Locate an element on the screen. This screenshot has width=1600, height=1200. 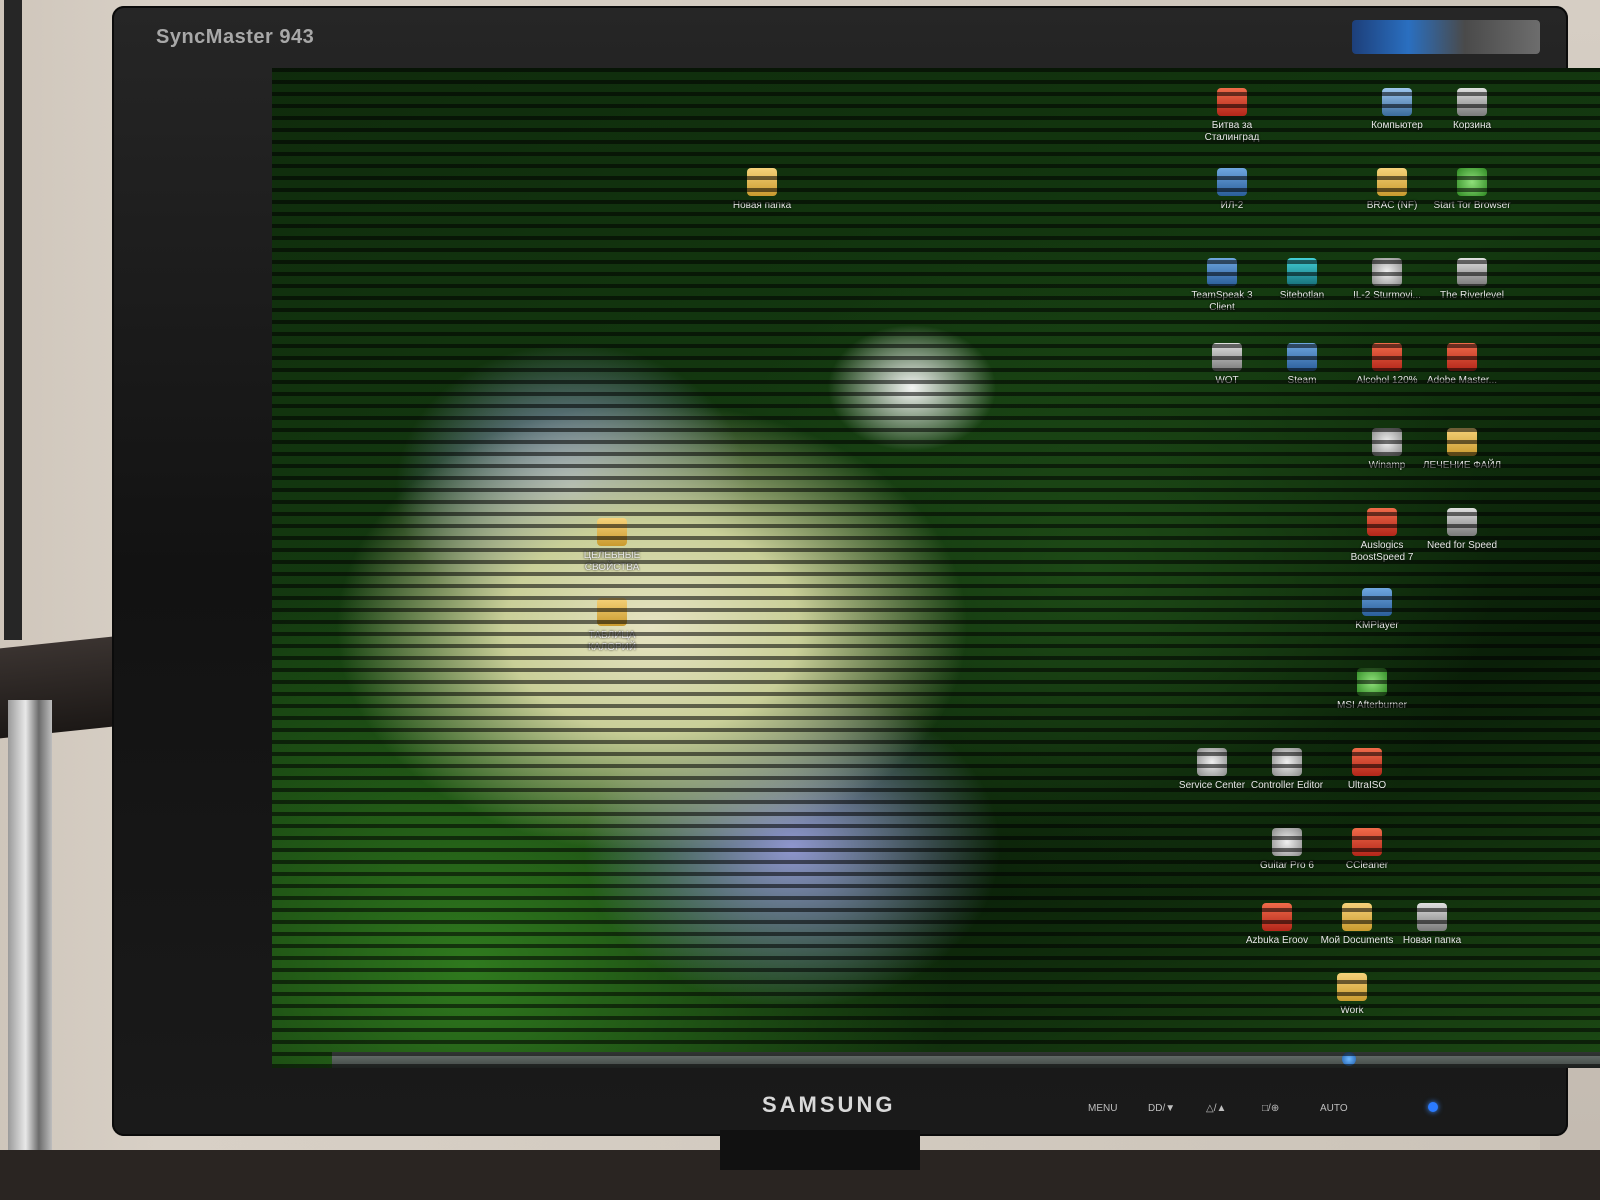
desktop-icon: ТАБЛИЦА КАЛОРИЙ is located at coordinates (612, 626).